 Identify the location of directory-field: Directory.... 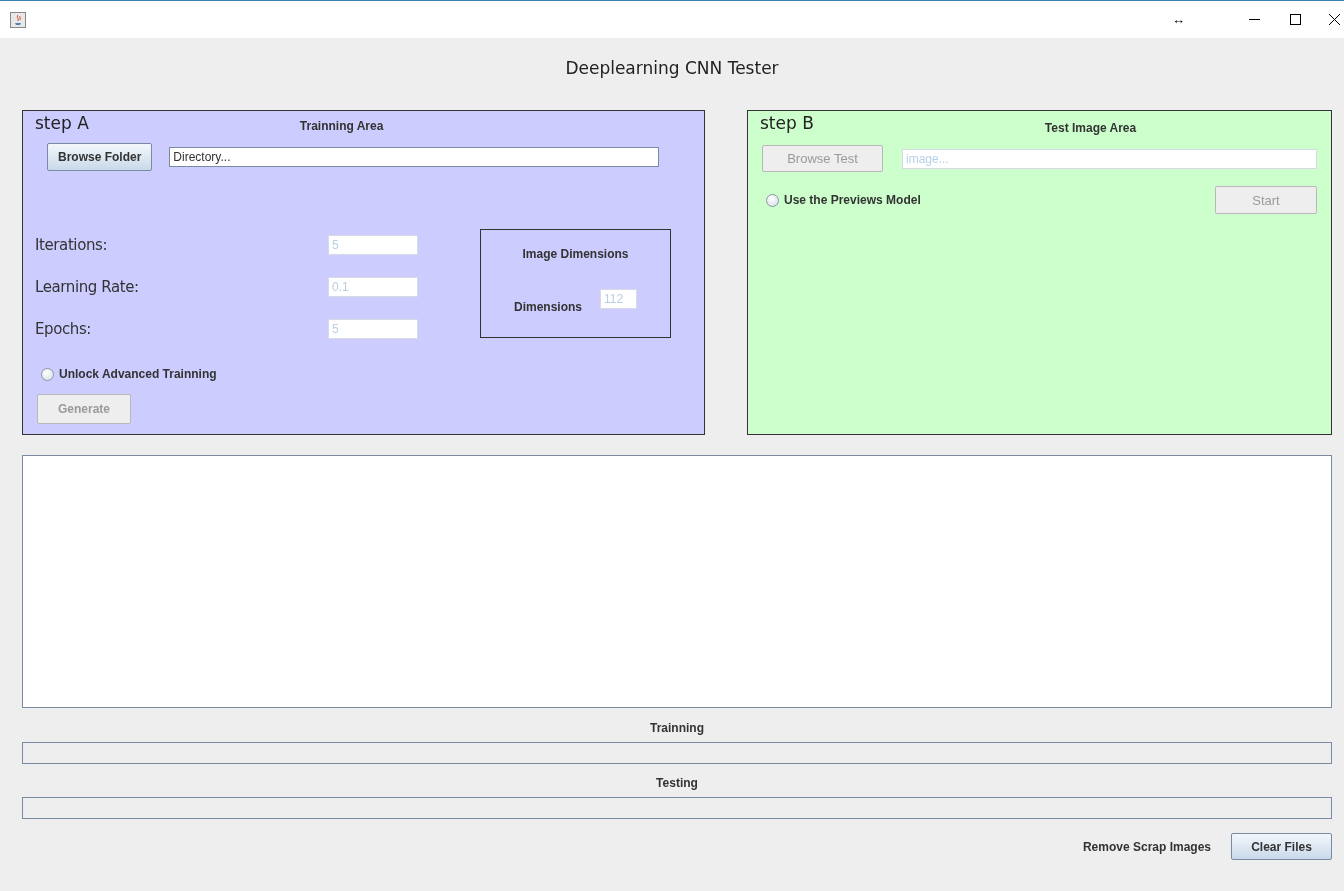
(414, 157).